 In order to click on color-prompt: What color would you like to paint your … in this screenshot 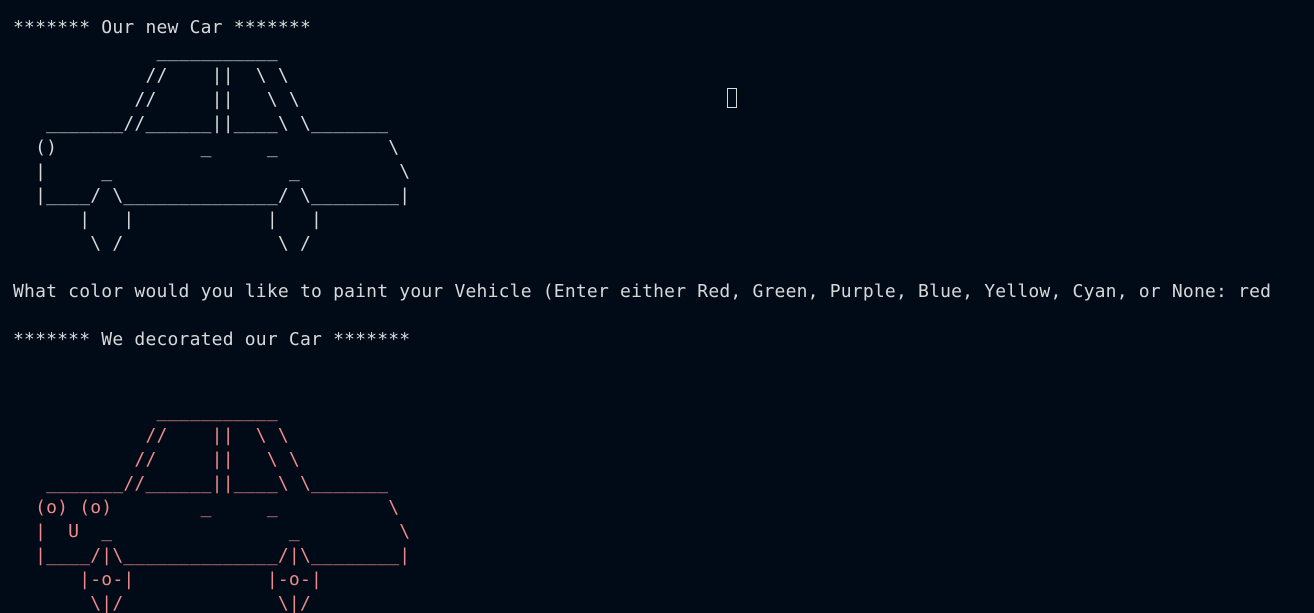, I will do `click(626, 291)`.